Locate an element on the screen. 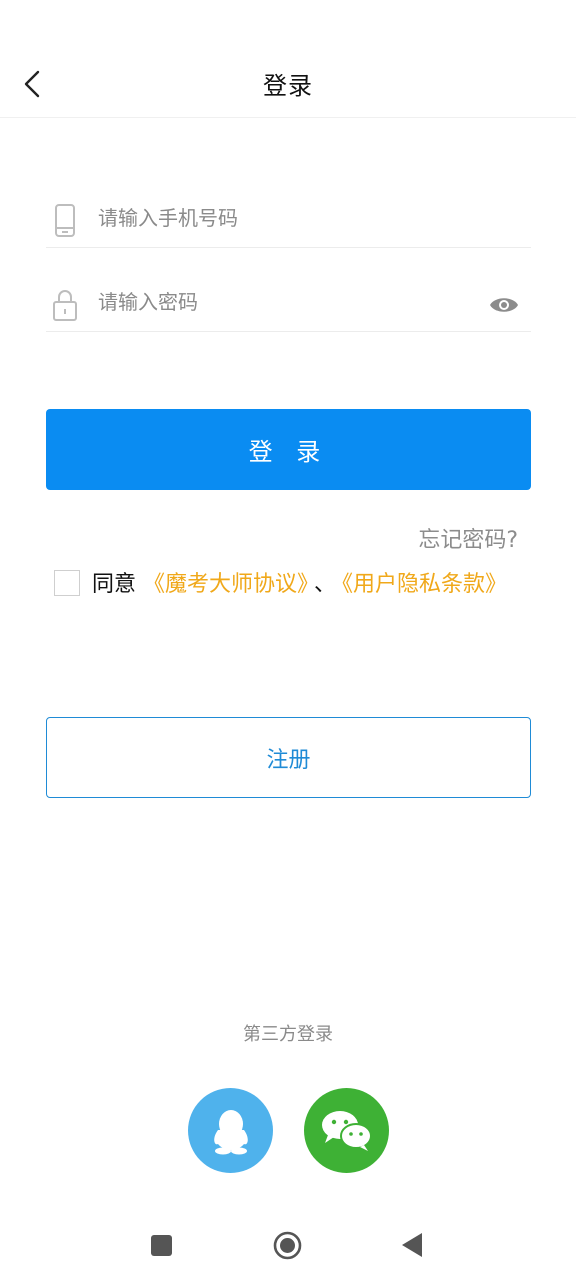 This screenshot has width=576, height=1280. phone-field is located at coordinates (288, 218).